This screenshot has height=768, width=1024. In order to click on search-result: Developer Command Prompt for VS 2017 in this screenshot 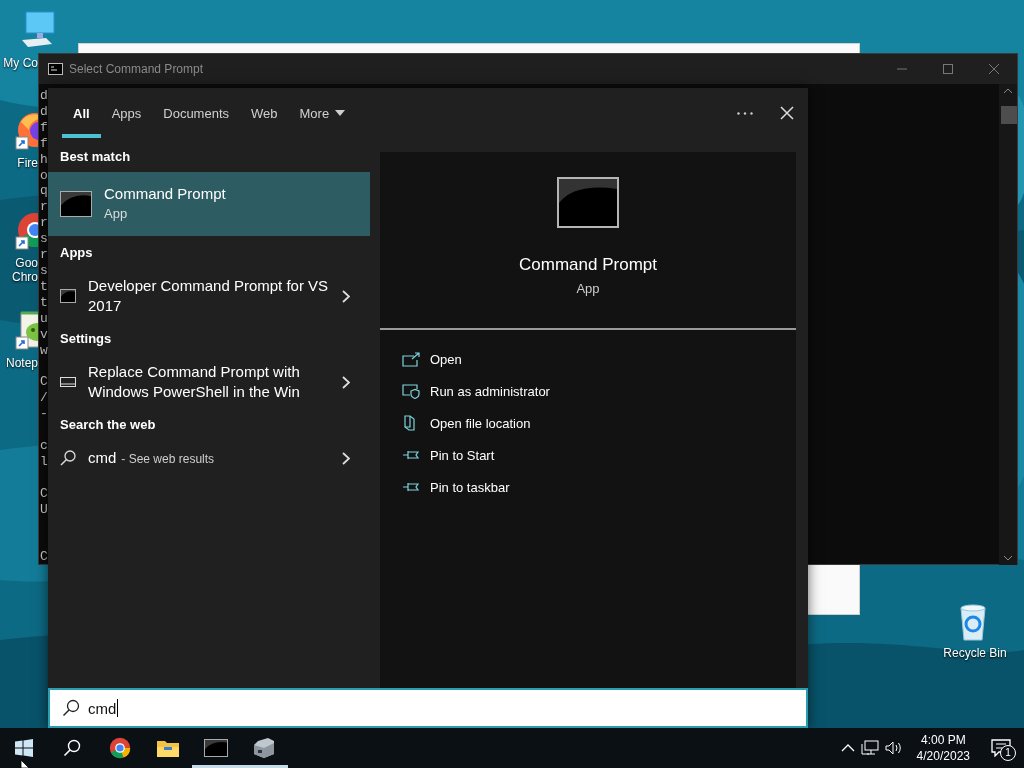, I will do `click(209, 292)`.